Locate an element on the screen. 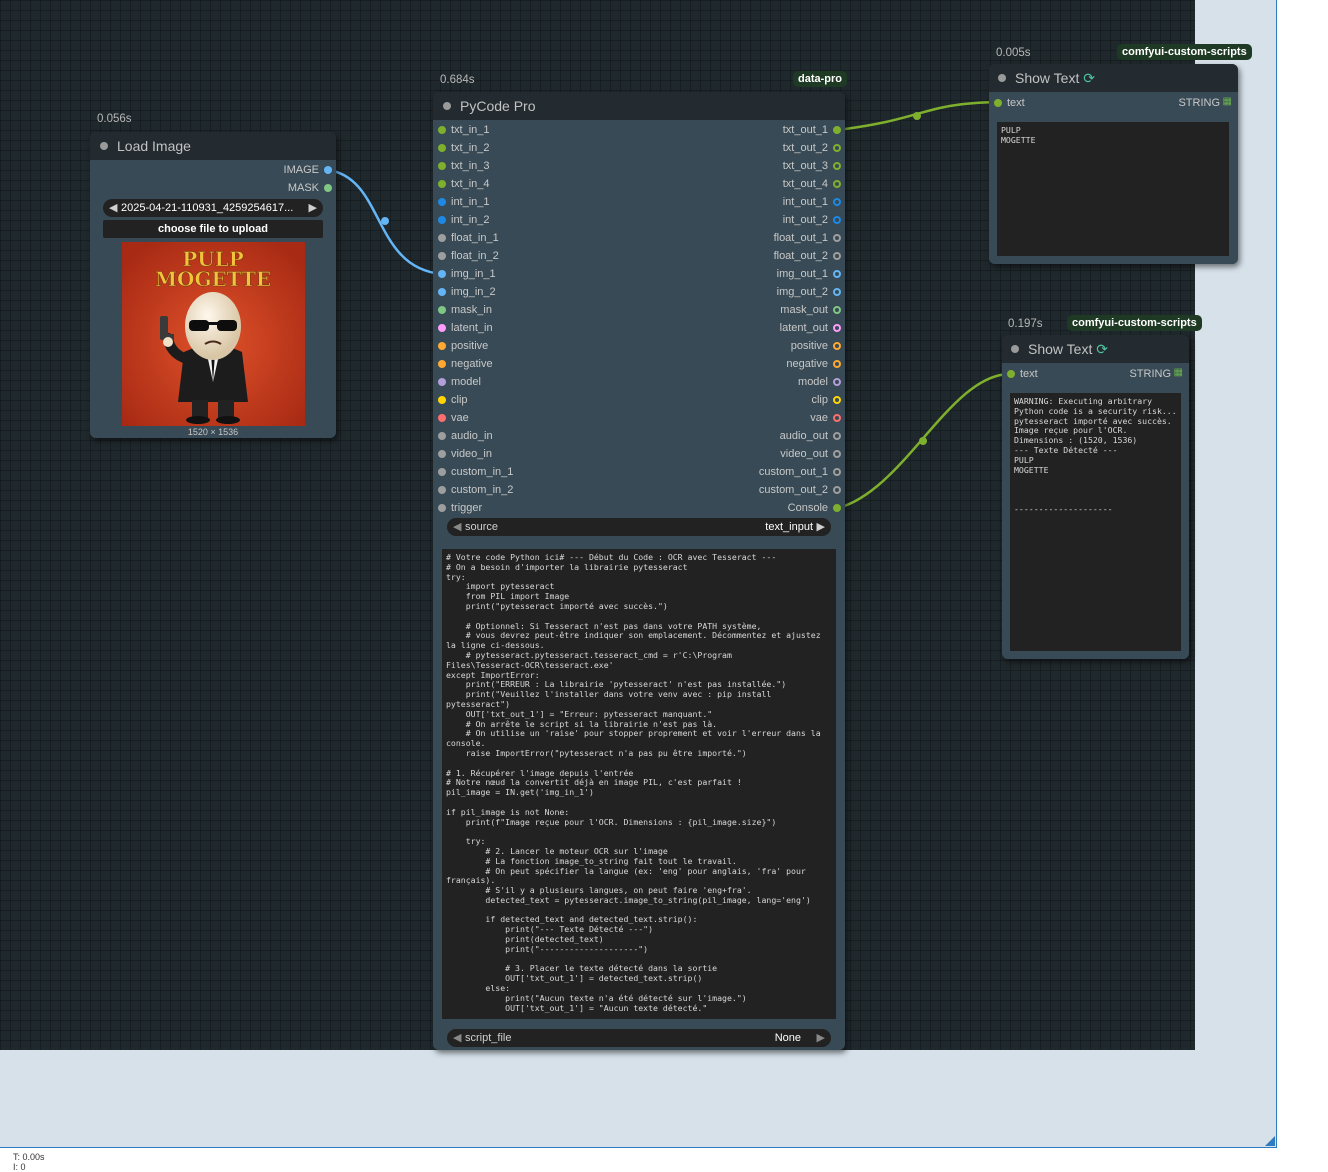 This screenshot has height=1172, width=1328. output-positive: positive is located at coordinates (816, 346).